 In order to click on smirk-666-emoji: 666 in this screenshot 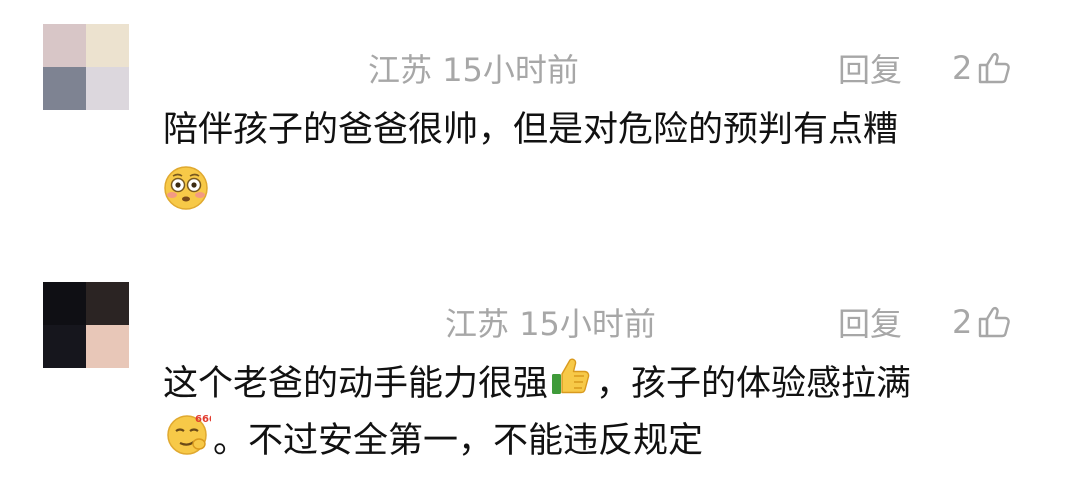, I will do `click(190, 442)`.